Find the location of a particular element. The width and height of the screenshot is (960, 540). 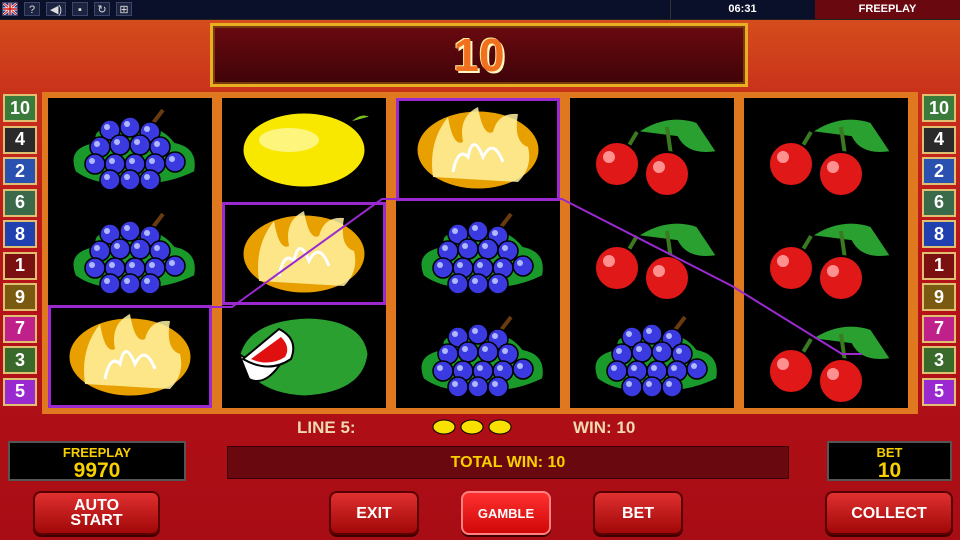

credit-value: 9970 is located at coordinates (97, 470).